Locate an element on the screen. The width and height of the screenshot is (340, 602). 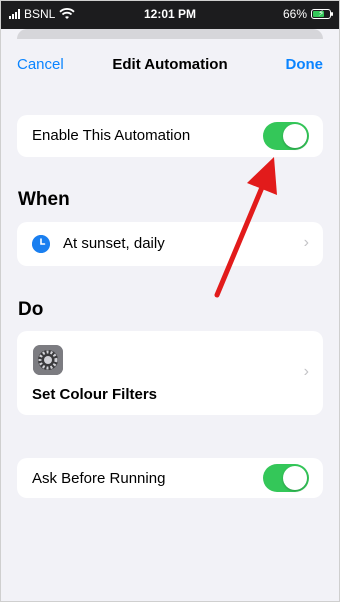
when-section-title: When is located at coordinates (44, 199).